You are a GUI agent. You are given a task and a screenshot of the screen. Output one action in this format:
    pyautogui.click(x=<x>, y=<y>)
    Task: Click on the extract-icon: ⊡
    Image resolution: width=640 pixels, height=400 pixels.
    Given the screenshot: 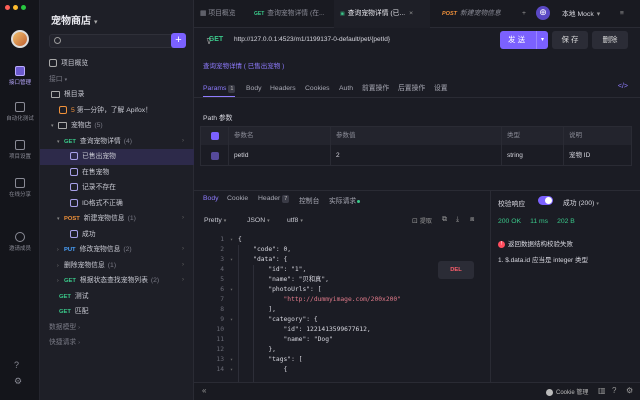 What is the action you would take?
    pyautogui.click(x=415, y=221)
    